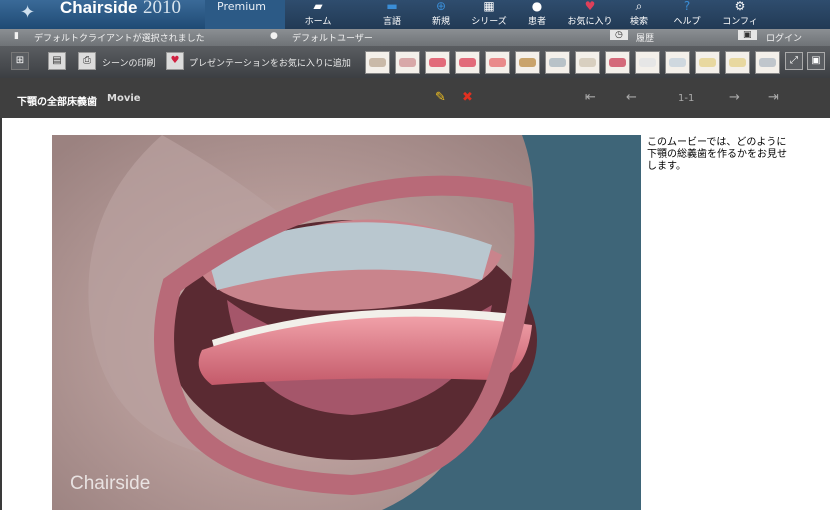  What do you see at coordinates (1, 314) in the screenshot?
I see `left-border` at bounding box center [1, 314].